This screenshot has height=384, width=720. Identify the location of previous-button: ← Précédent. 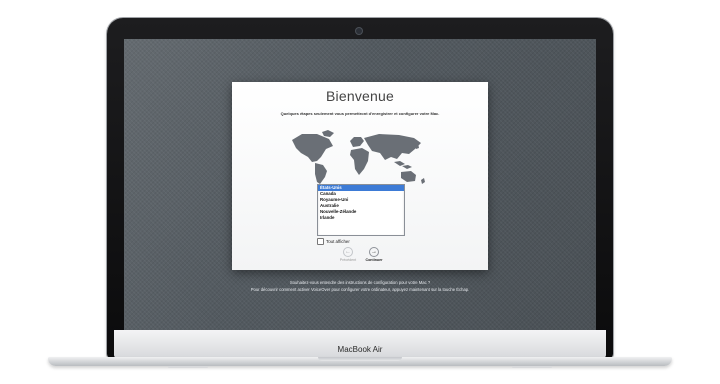
(348, 254).